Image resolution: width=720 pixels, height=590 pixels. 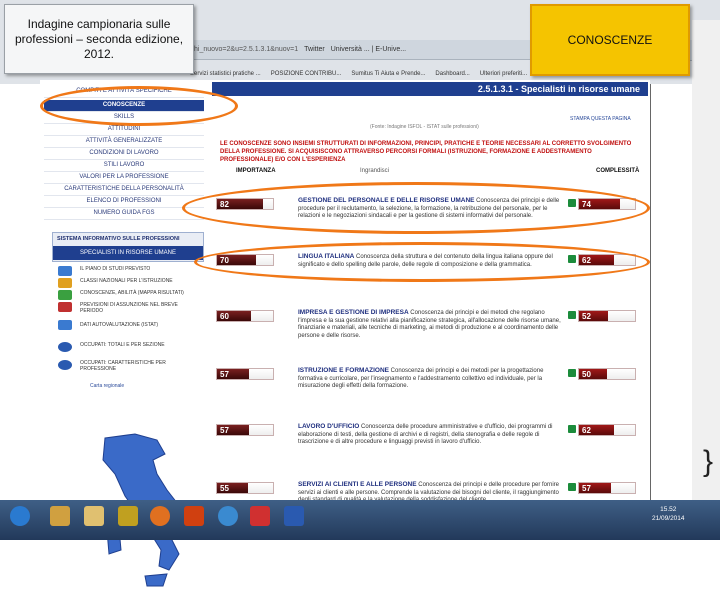 I want to click on chart-icon, so click(x=65, y=325).